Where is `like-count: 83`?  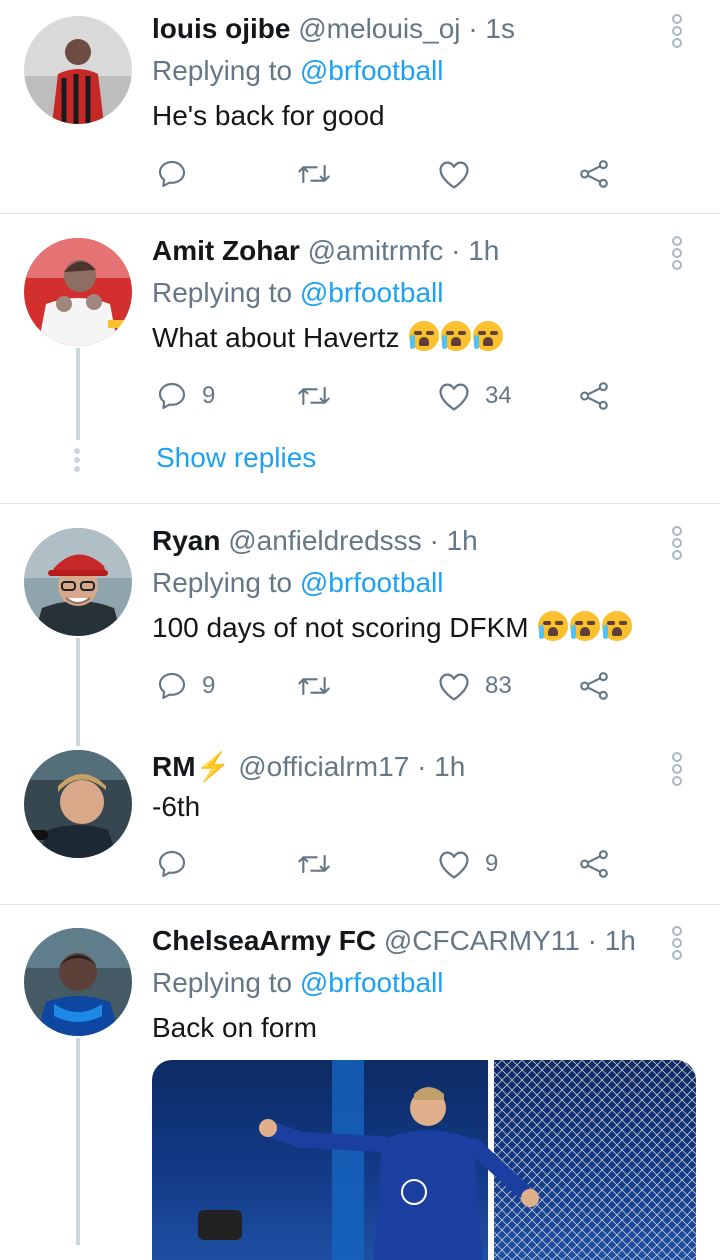
like-count: 83 is located at coordinates (498, 685).